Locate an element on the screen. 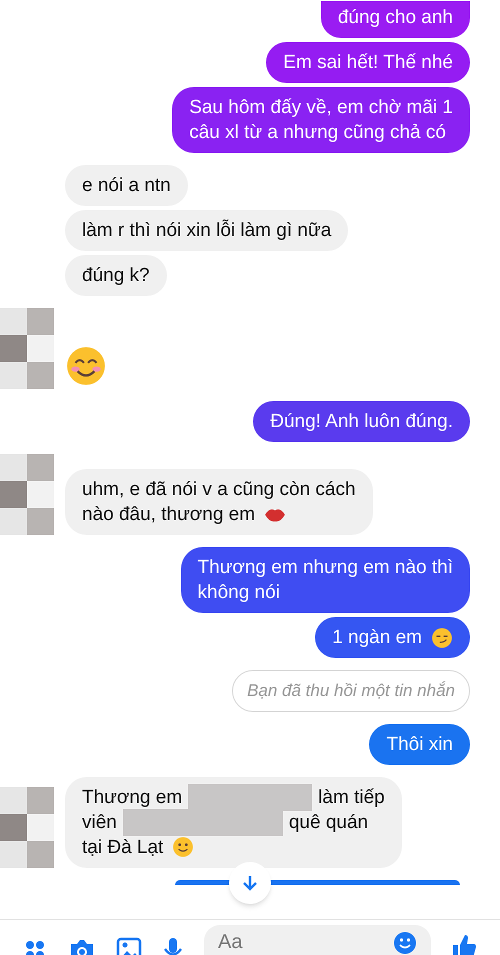 The width and height of the screenshot is (500, 955). message-text: e nói a ntn is located at coordinates (126, 186).